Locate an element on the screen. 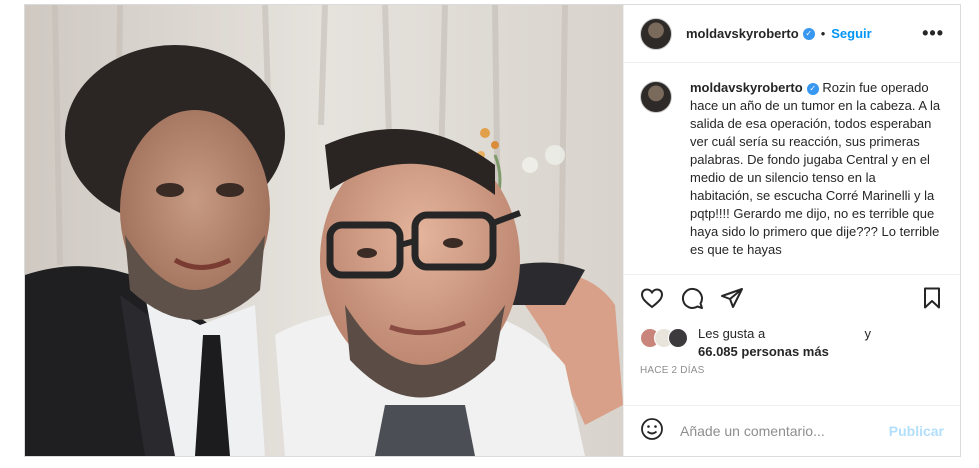  post-timestamp: HACE 2 DÍAS is located at coordinates (792, 376).